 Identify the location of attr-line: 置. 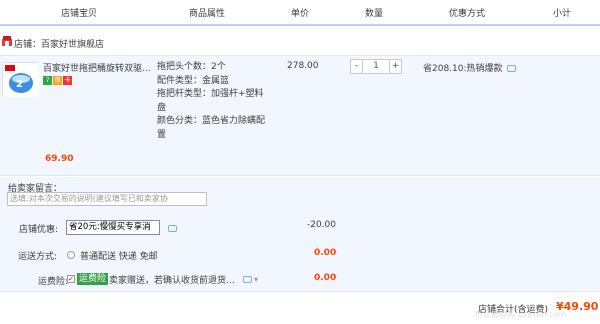
(162, 134).